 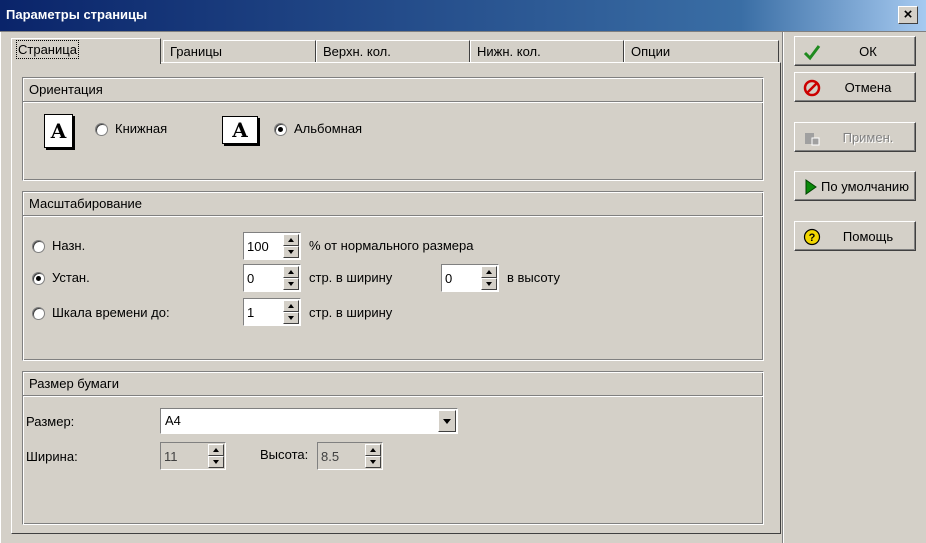 I want to click on fit-height-suffix: в высоту, so click(x=533, y=277).